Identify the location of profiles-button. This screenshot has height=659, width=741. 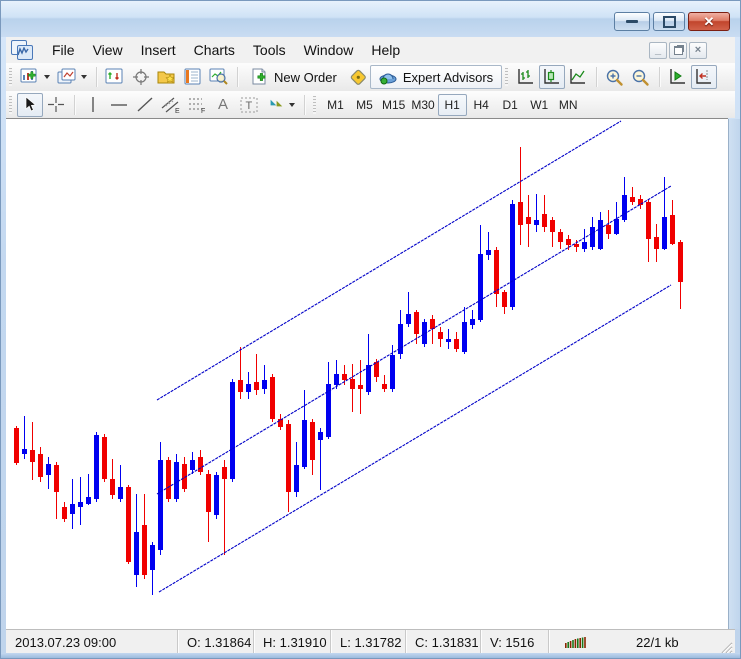
(67, 77).